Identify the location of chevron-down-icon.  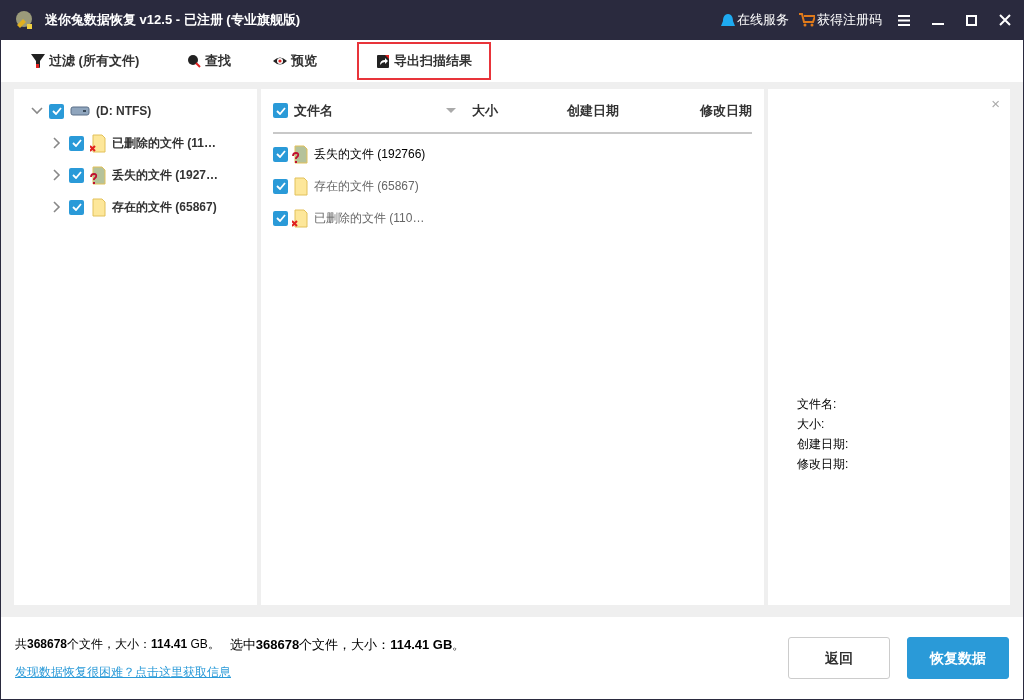
(37, 111).